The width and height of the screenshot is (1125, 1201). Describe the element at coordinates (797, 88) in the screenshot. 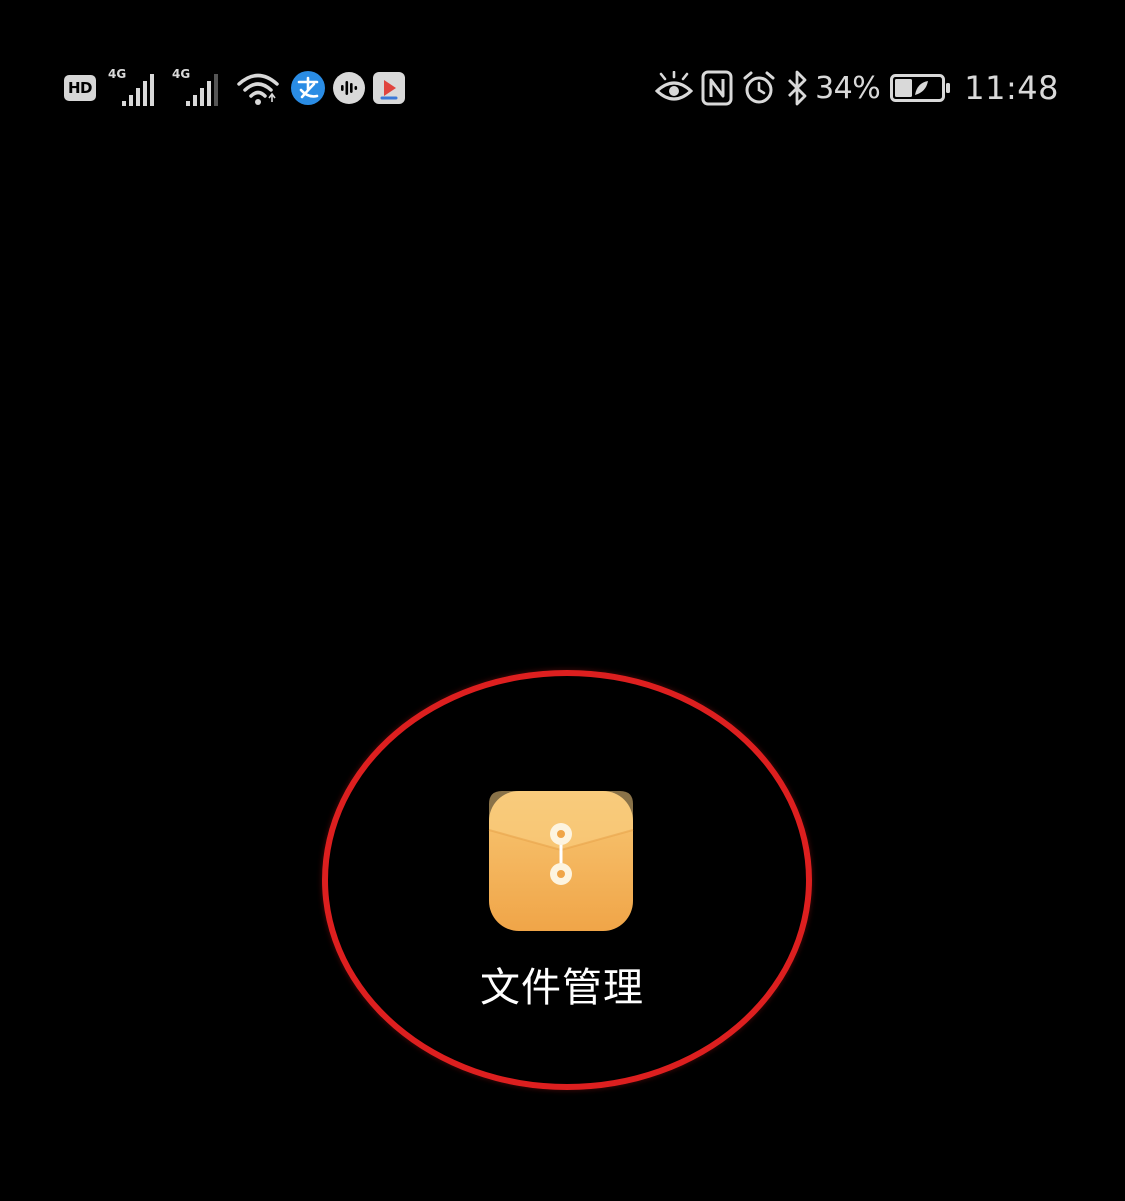

I see `bluetooth-icon` at that location.